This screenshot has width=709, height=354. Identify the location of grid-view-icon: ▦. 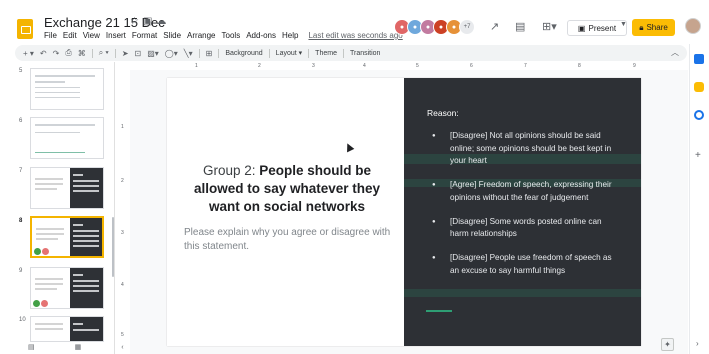
(98, 347).